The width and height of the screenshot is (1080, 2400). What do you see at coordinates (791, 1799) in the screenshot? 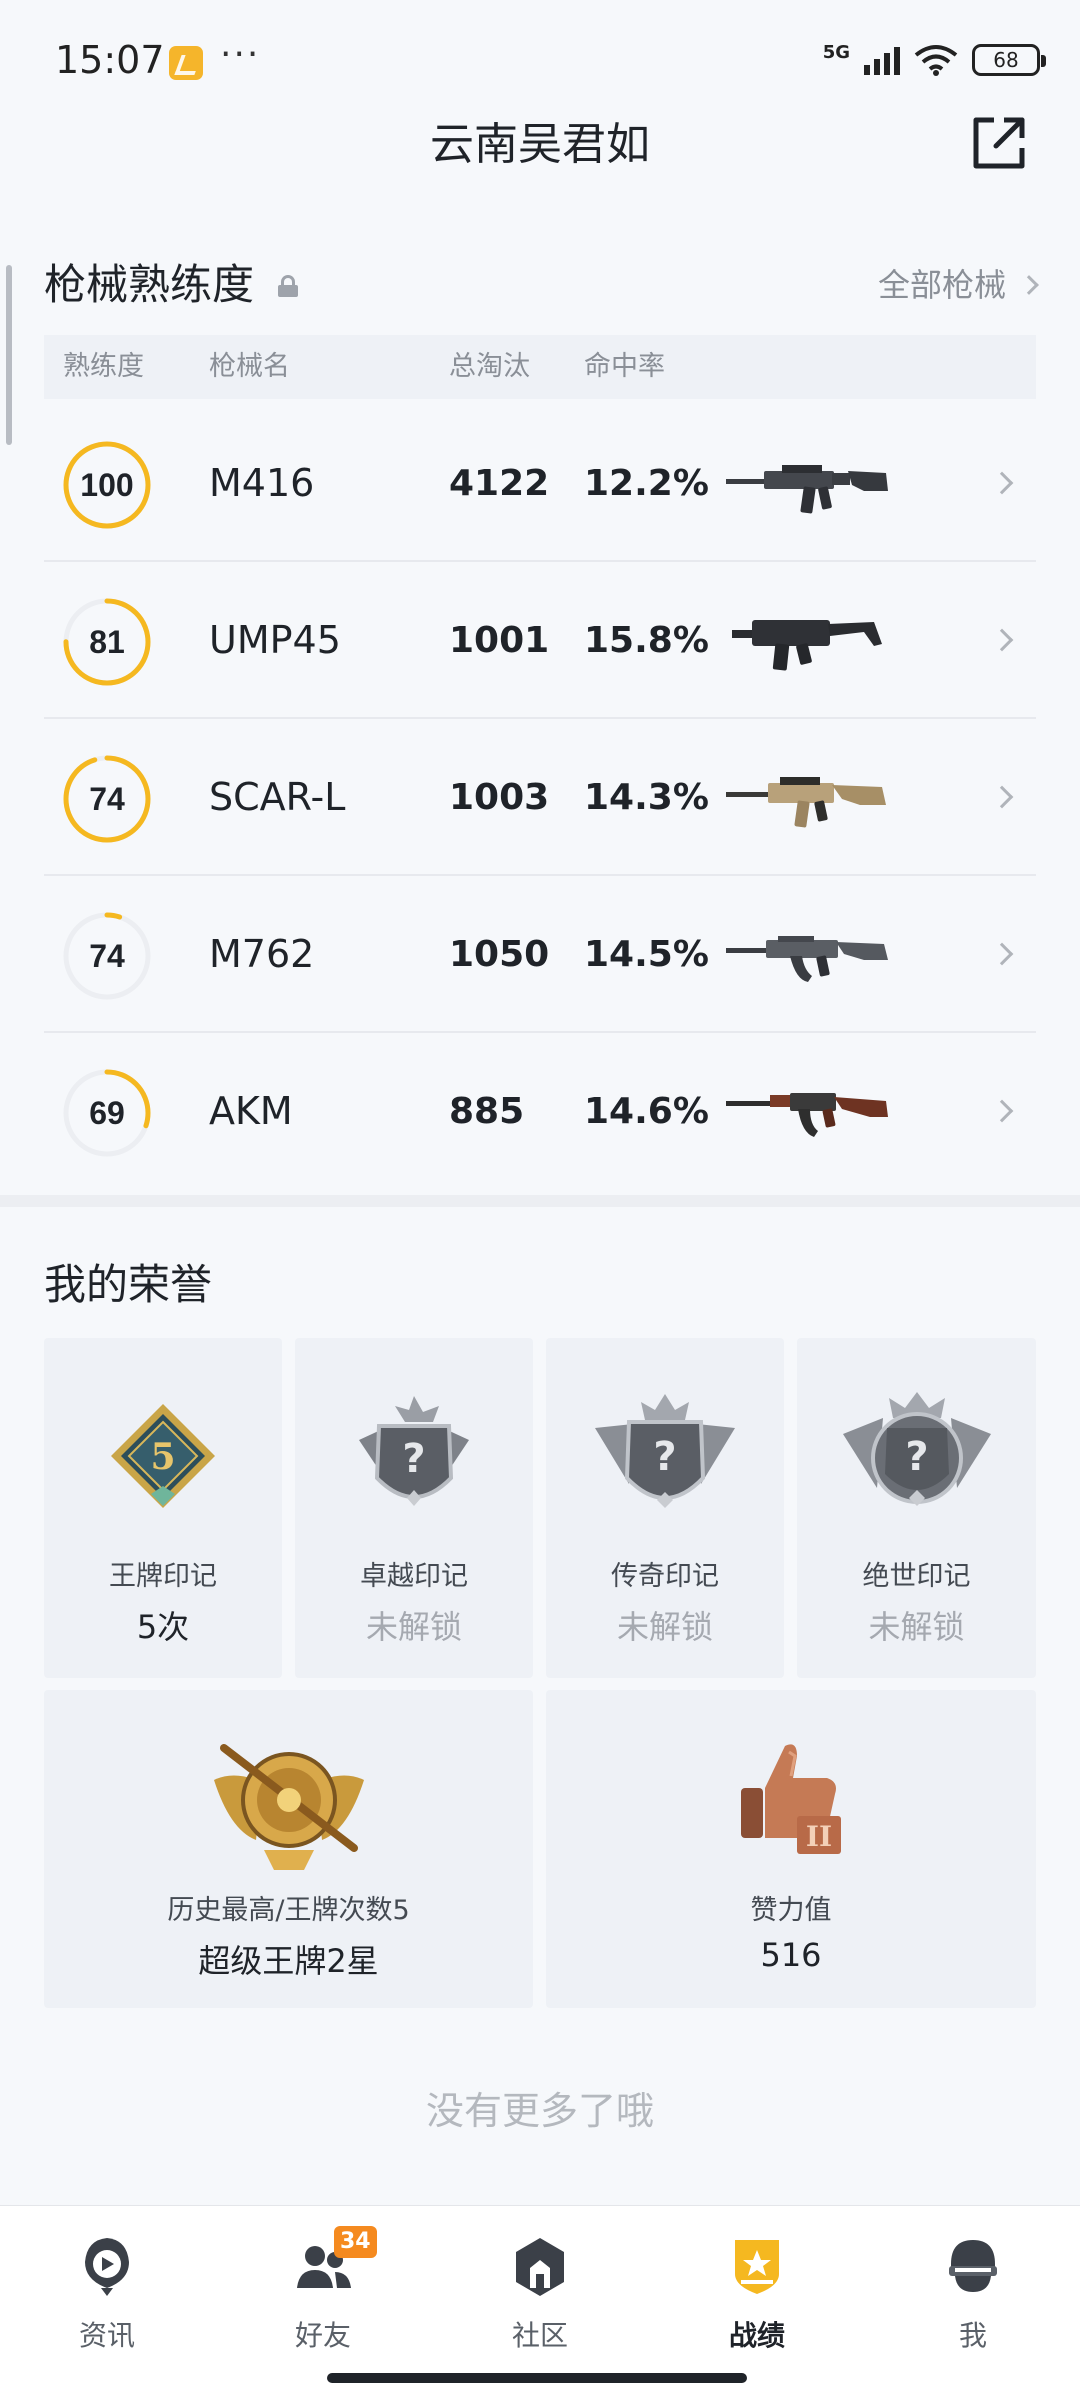
I see `thumbs-up-trophy-icon: II` at bounding box center [791, 1799].